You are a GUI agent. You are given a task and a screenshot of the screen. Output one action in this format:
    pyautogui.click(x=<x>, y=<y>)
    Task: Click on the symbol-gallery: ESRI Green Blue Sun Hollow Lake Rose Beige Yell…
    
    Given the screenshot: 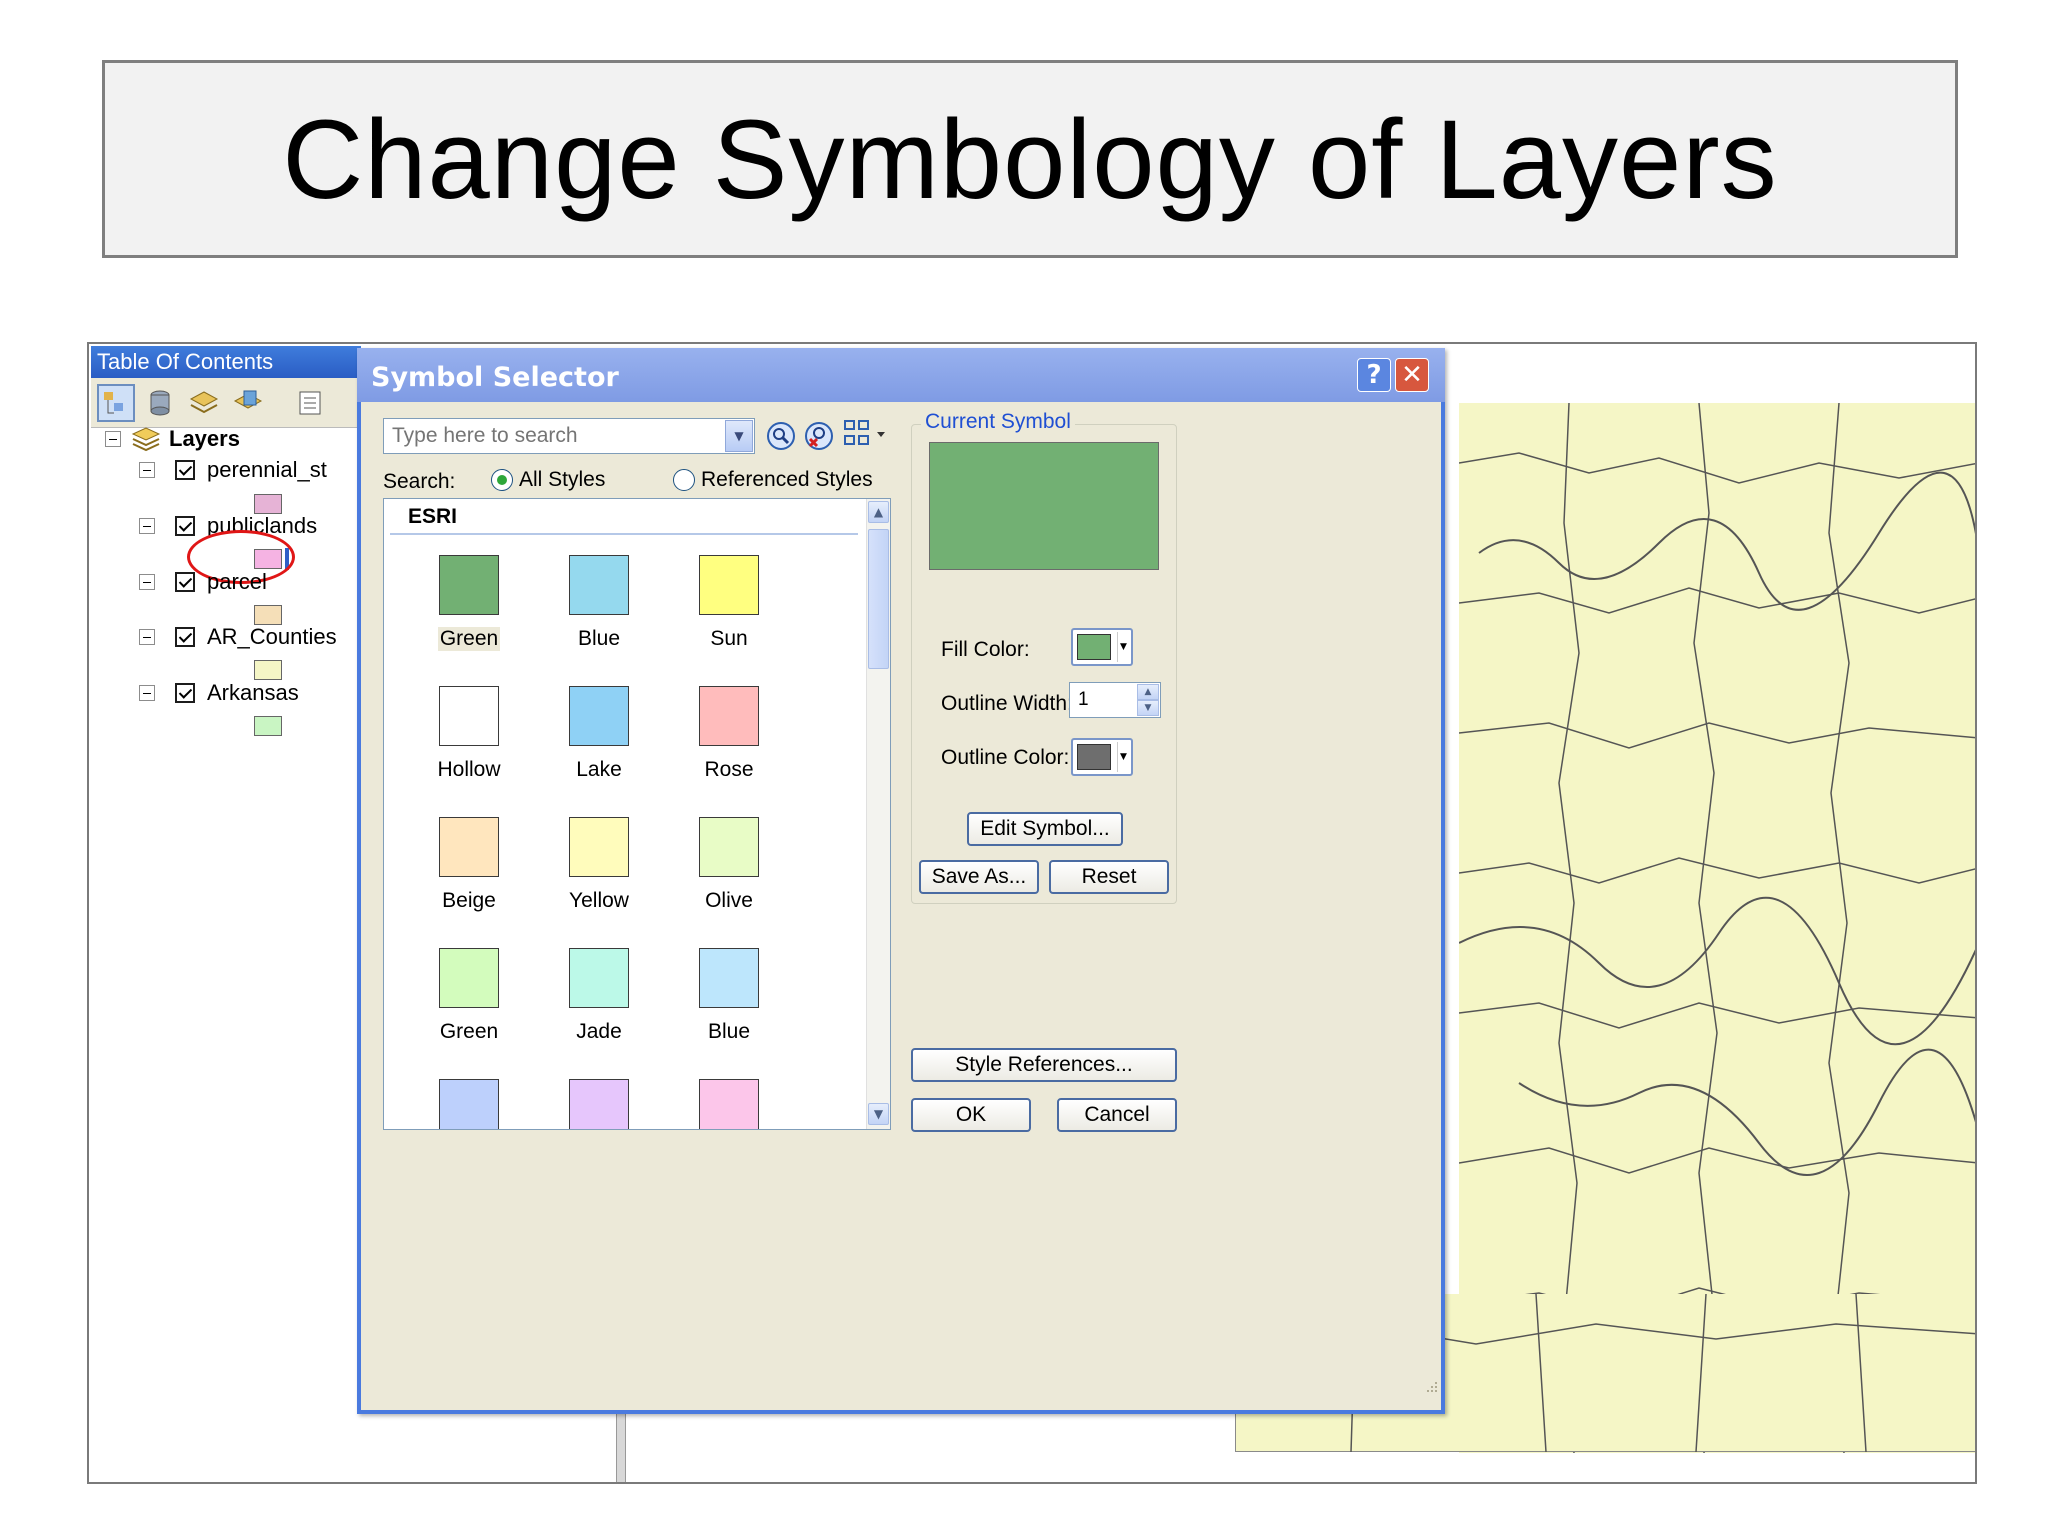 What is the action you would take?
    pyautogui.click(x=637, y=814)
    